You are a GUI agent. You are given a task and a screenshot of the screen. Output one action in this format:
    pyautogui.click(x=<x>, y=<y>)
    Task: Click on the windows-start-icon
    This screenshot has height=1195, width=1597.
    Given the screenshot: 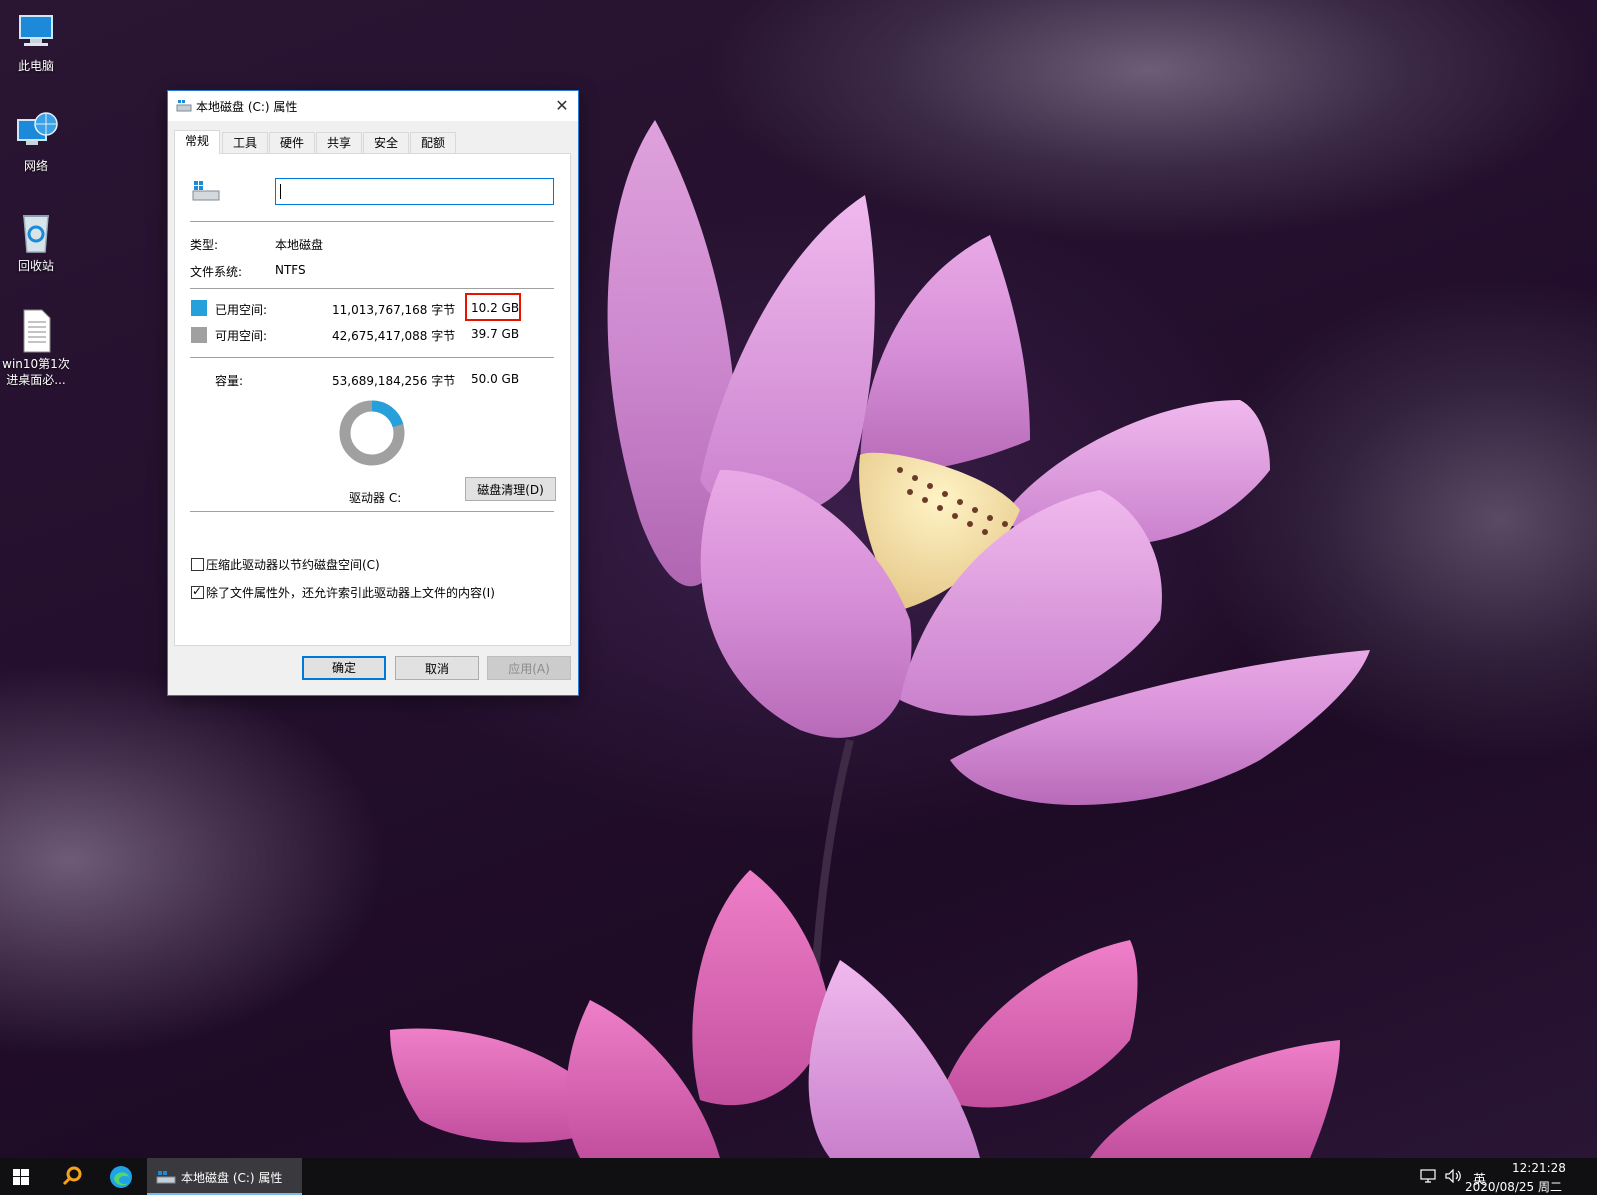 What is the action you would take?
    pyautogui.click(x=21, y=1177)
    